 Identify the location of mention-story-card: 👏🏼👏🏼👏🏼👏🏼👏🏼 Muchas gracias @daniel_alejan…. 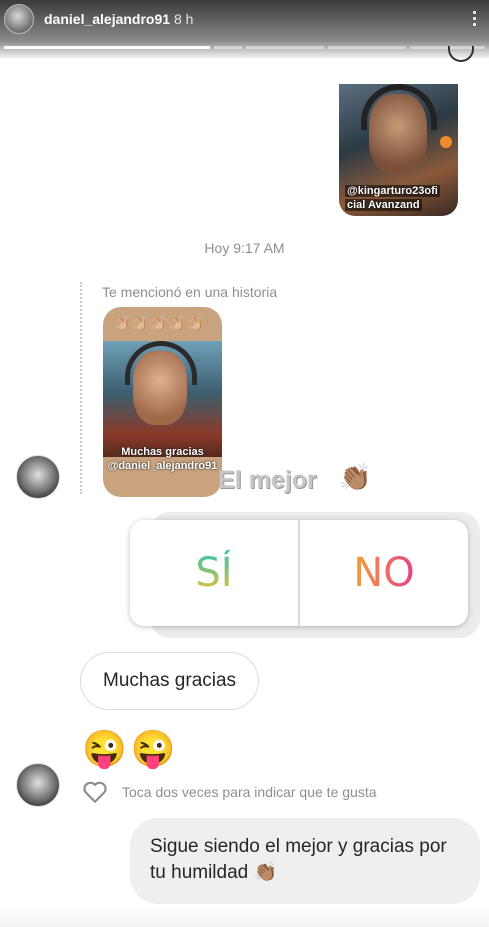
(162, 402).